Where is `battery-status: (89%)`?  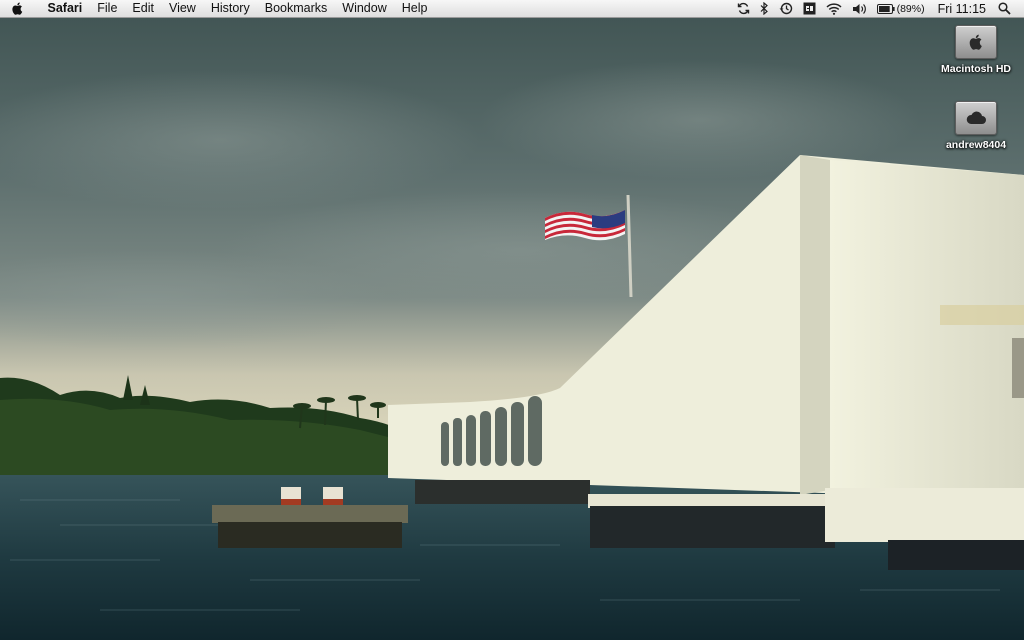 battery-status: (89%) is located at coordinates (900, 8).